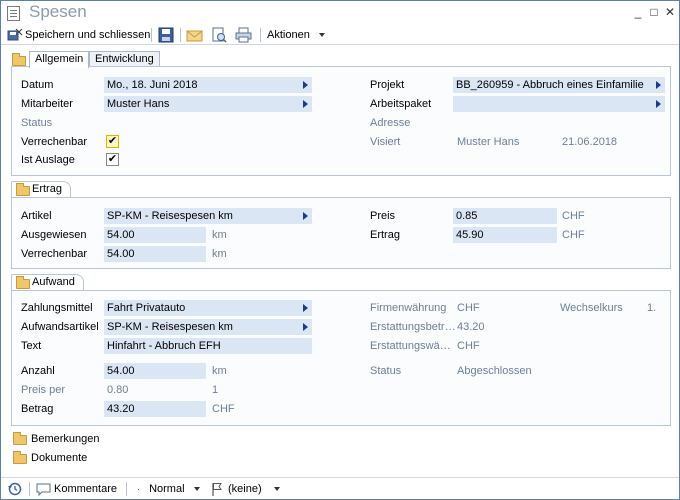 This screenshot has height=500, width=680. I want to click on text-field: Hinfahrt - Abbruch EFH, so click(208, 346).